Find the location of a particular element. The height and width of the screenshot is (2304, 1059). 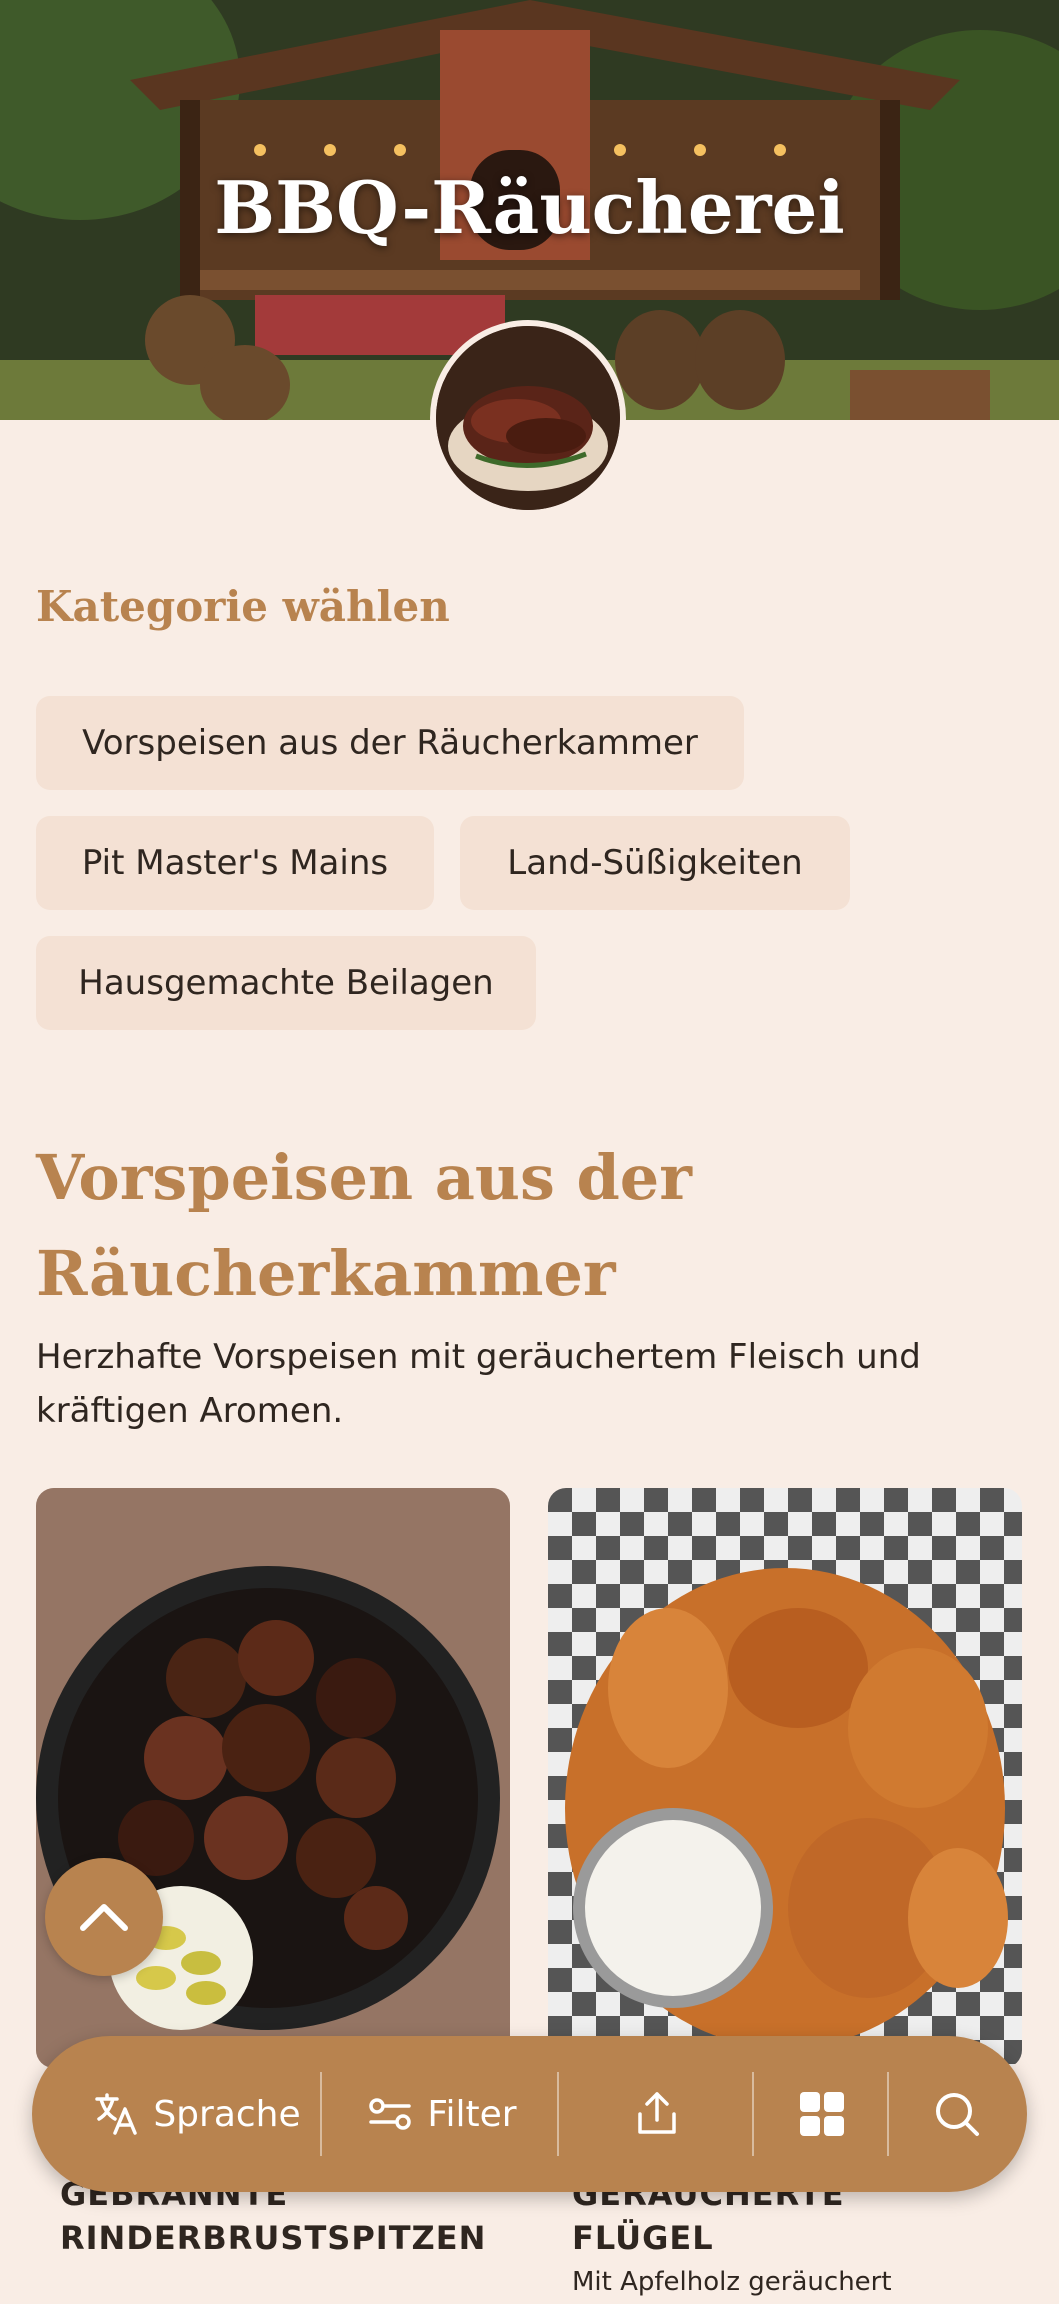

menu-item-image-burnt-ends is located at coordinates (273, 1778).